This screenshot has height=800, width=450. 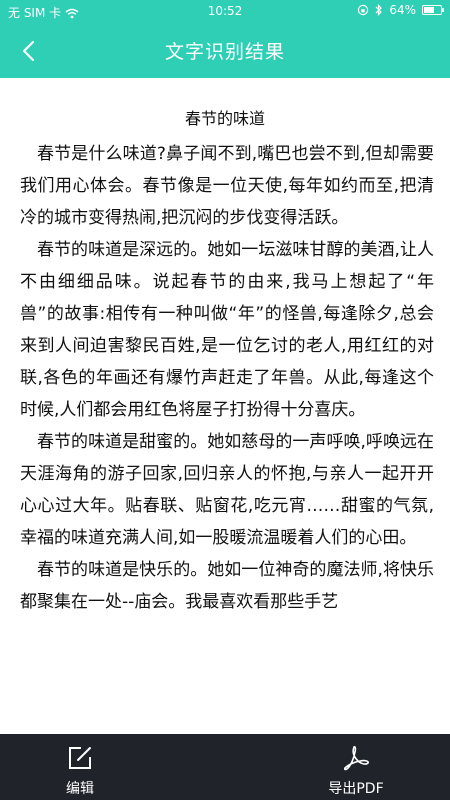 What do you see at coordinates (80, 789) in the screenshot?
I see `edit-label: 编辑` at bounding box center [80, 789].